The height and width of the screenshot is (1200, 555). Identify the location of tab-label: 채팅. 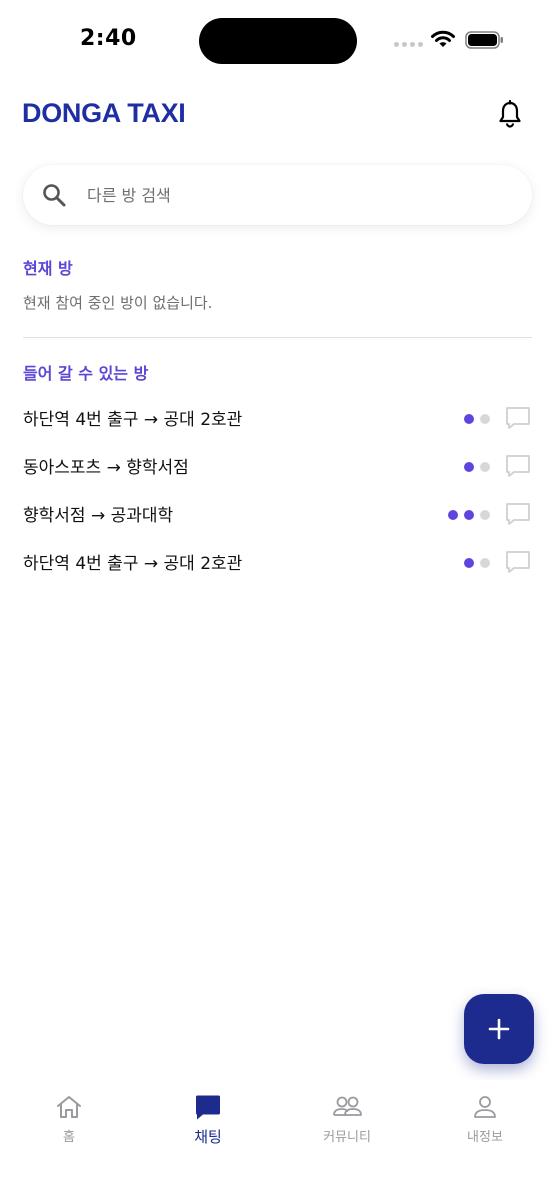
(208, 1137).